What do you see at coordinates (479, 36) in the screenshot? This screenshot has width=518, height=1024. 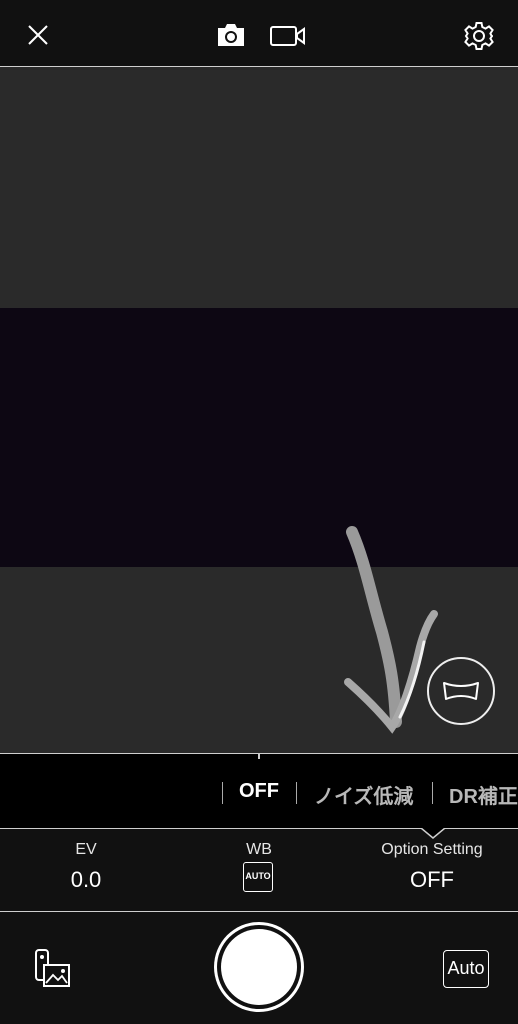 I see `gear-icon` at bounding box center [479, 36].